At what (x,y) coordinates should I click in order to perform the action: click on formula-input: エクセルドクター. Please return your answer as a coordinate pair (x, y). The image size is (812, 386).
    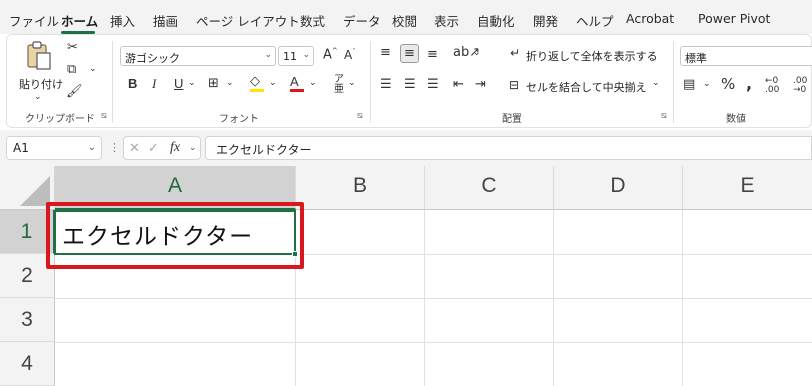
    Looking at the image, I should click on (508, 148).